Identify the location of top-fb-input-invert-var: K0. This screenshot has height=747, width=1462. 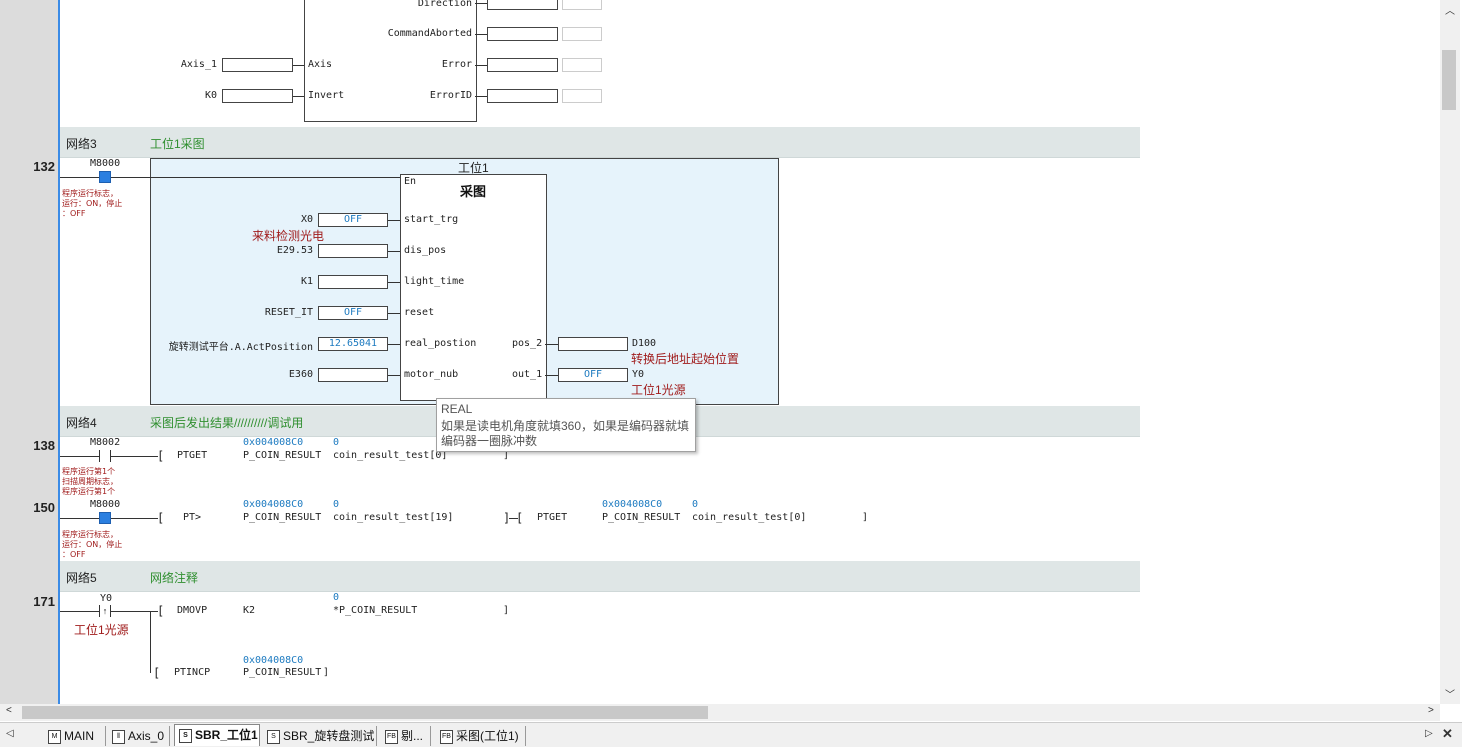
(210, 95).